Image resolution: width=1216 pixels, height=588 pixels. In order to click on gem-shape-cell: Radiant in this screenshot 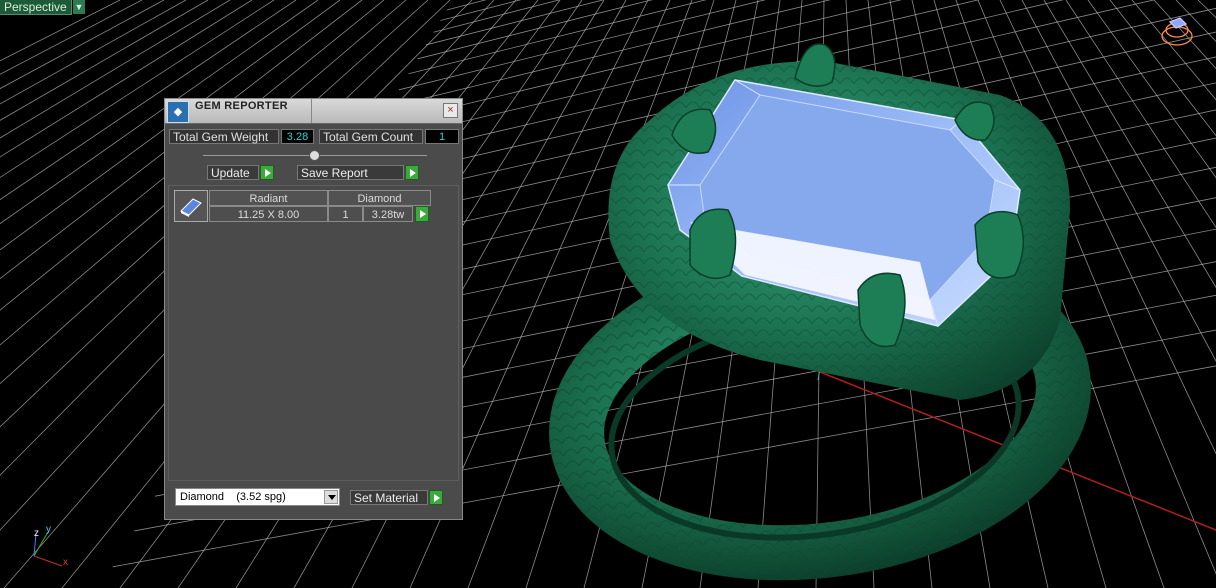, I will do `click(268, 198)`.